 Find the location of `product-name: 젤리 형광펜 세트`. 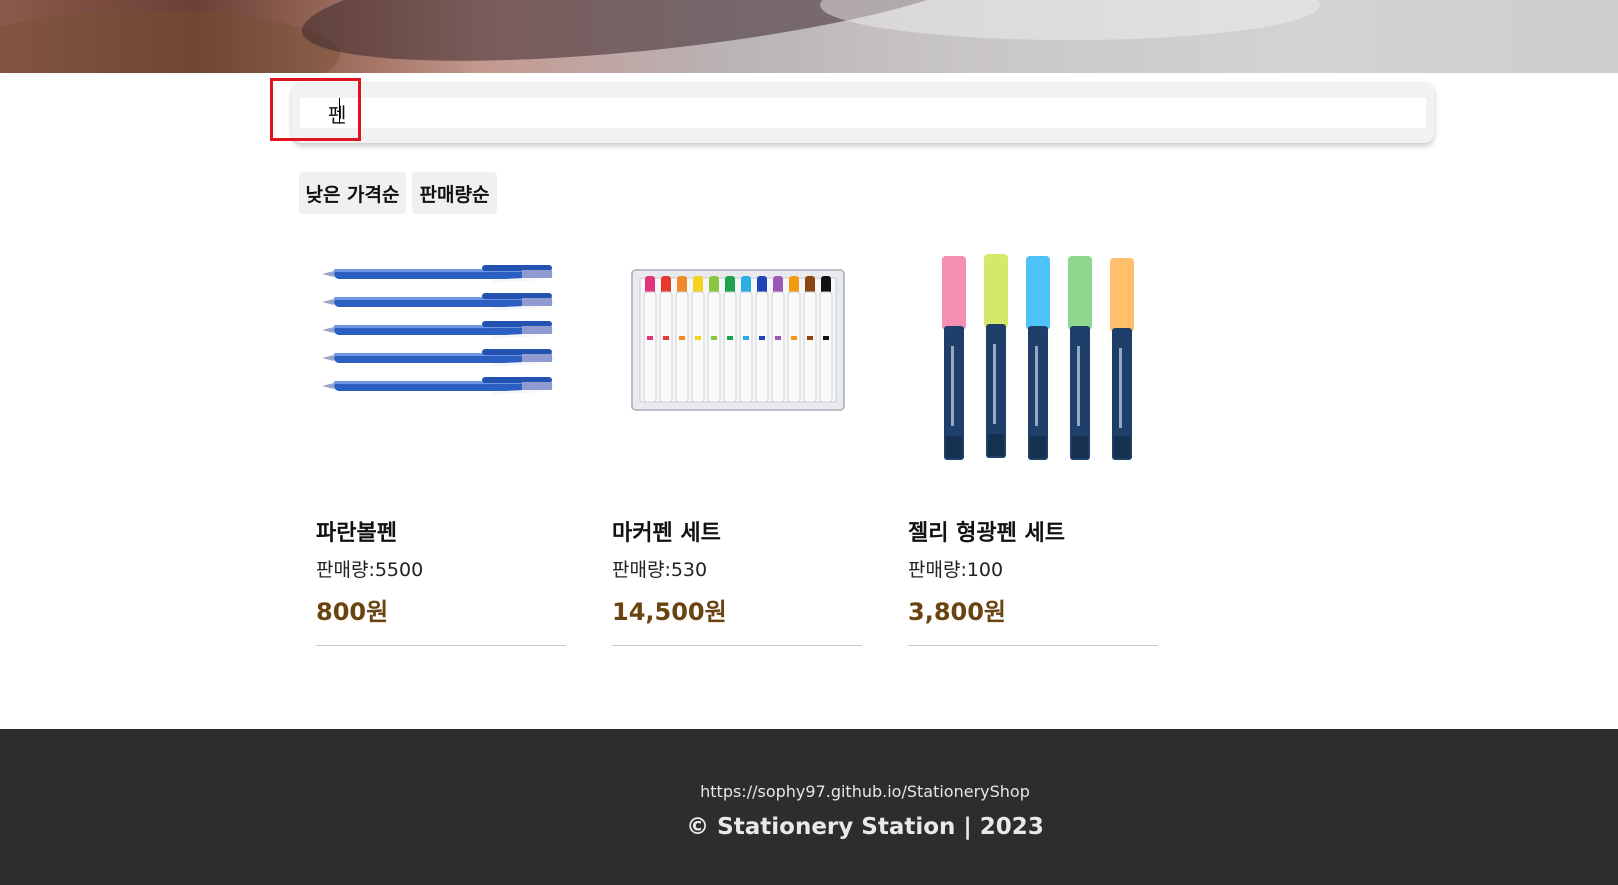

product-name: 젤리 형광펜 세트 is located at coordinates (986, 531).